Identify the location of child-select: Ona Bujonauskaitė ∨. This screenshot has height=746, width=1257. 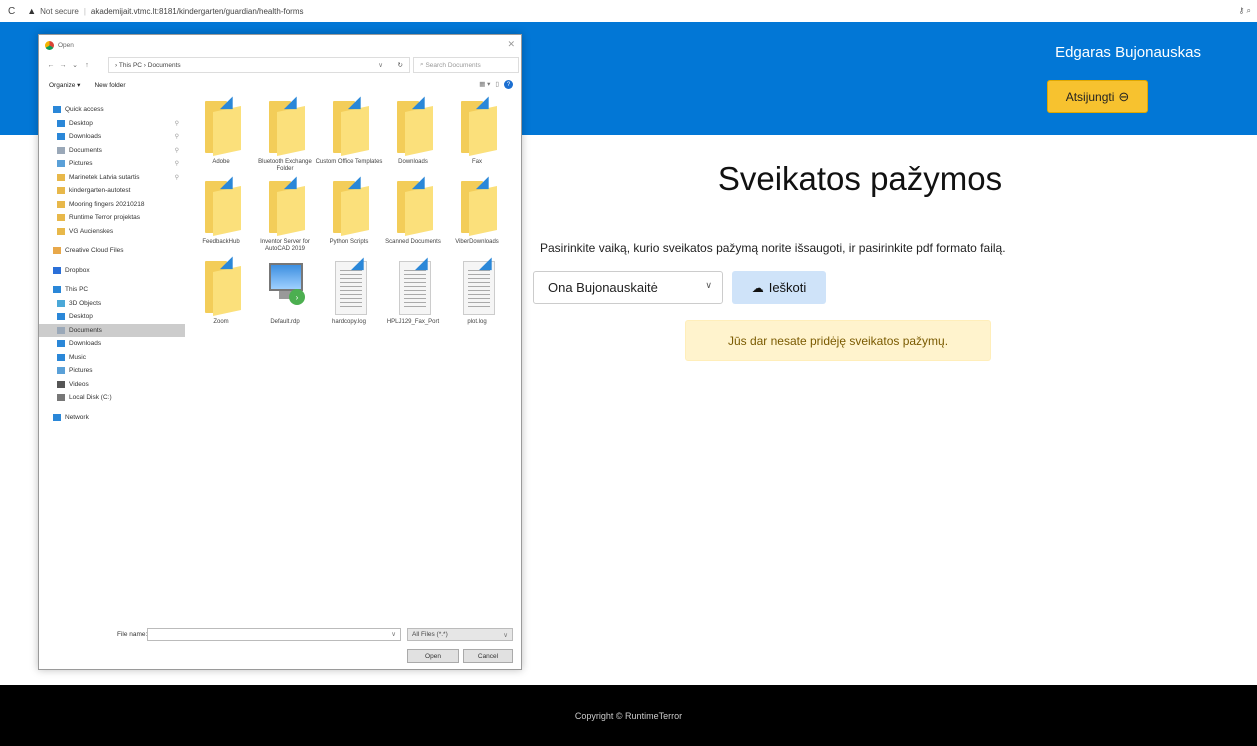
(628, 287).